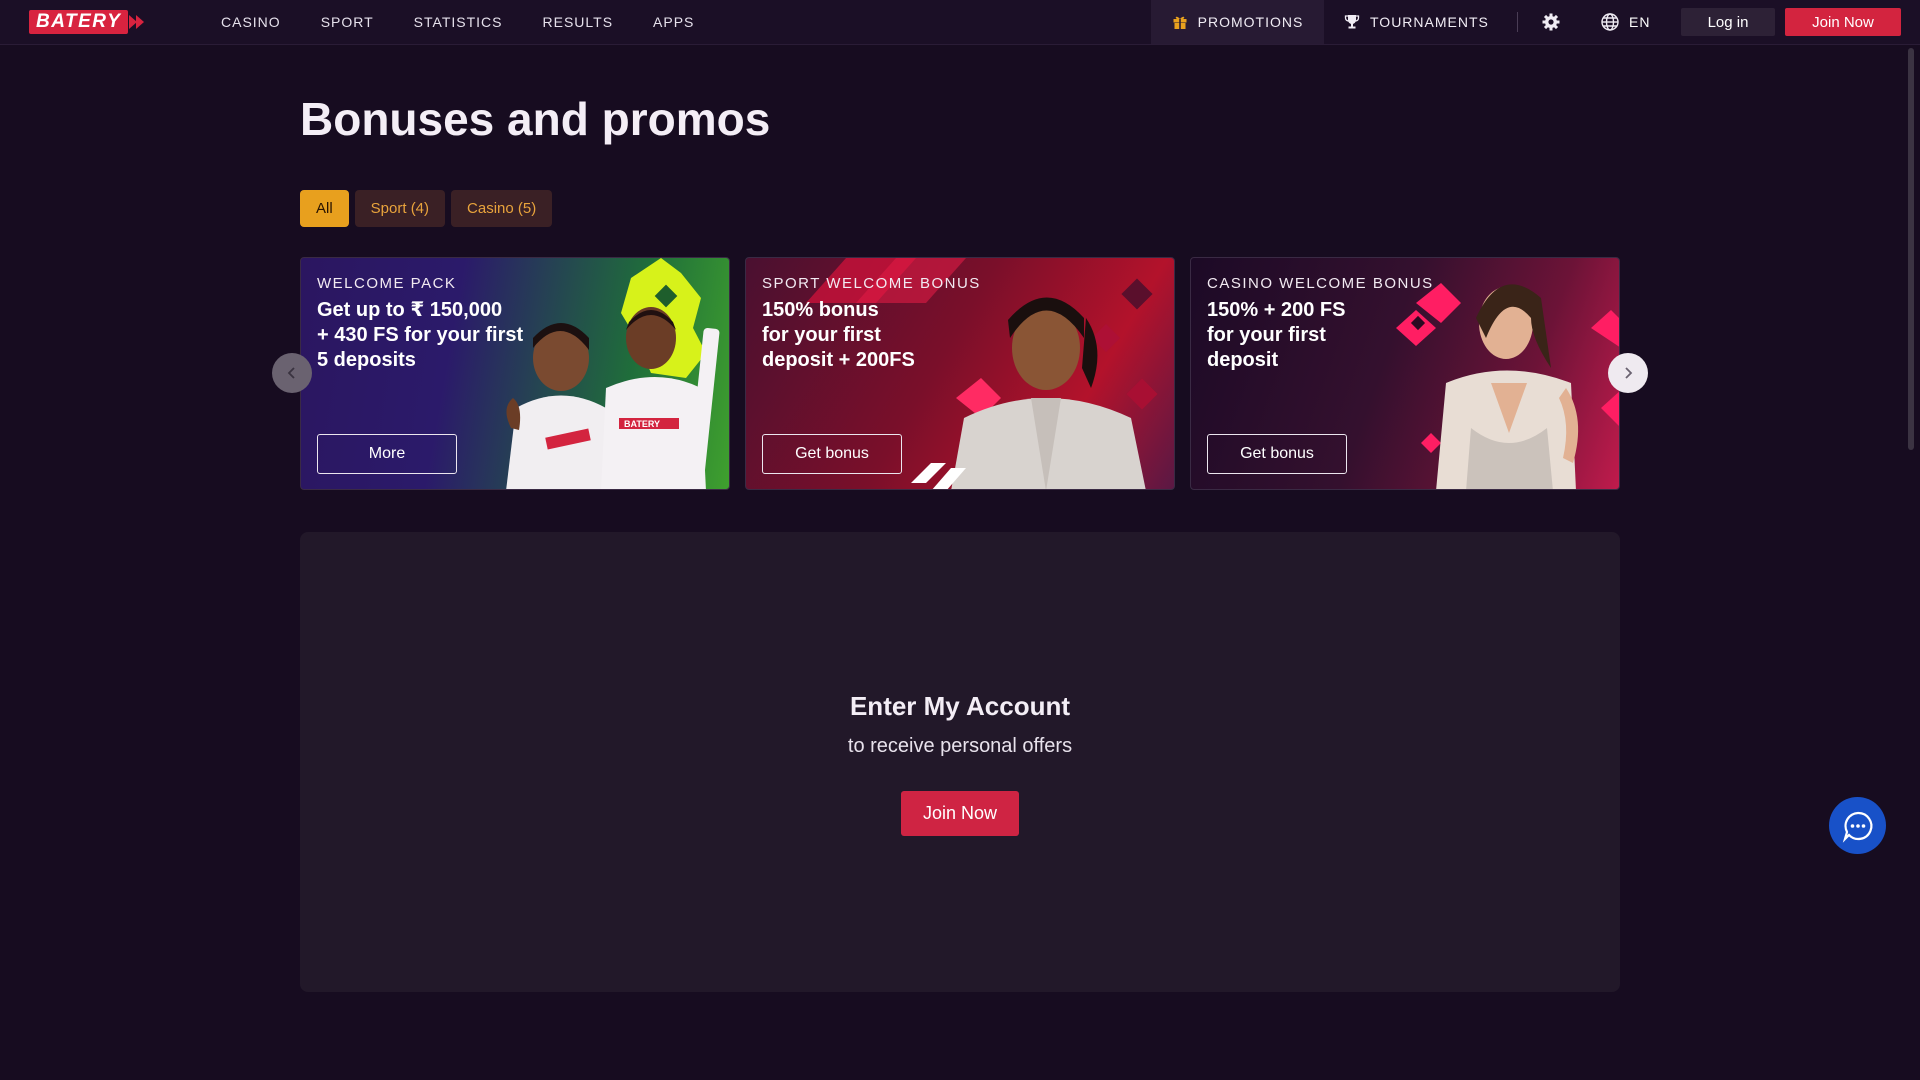 This screenshot has height=1080, width=1920. Describe the element at coordinates (832, 454) in the screenshot. I see `get-bonus-button-sport: Get bonus` at that location.